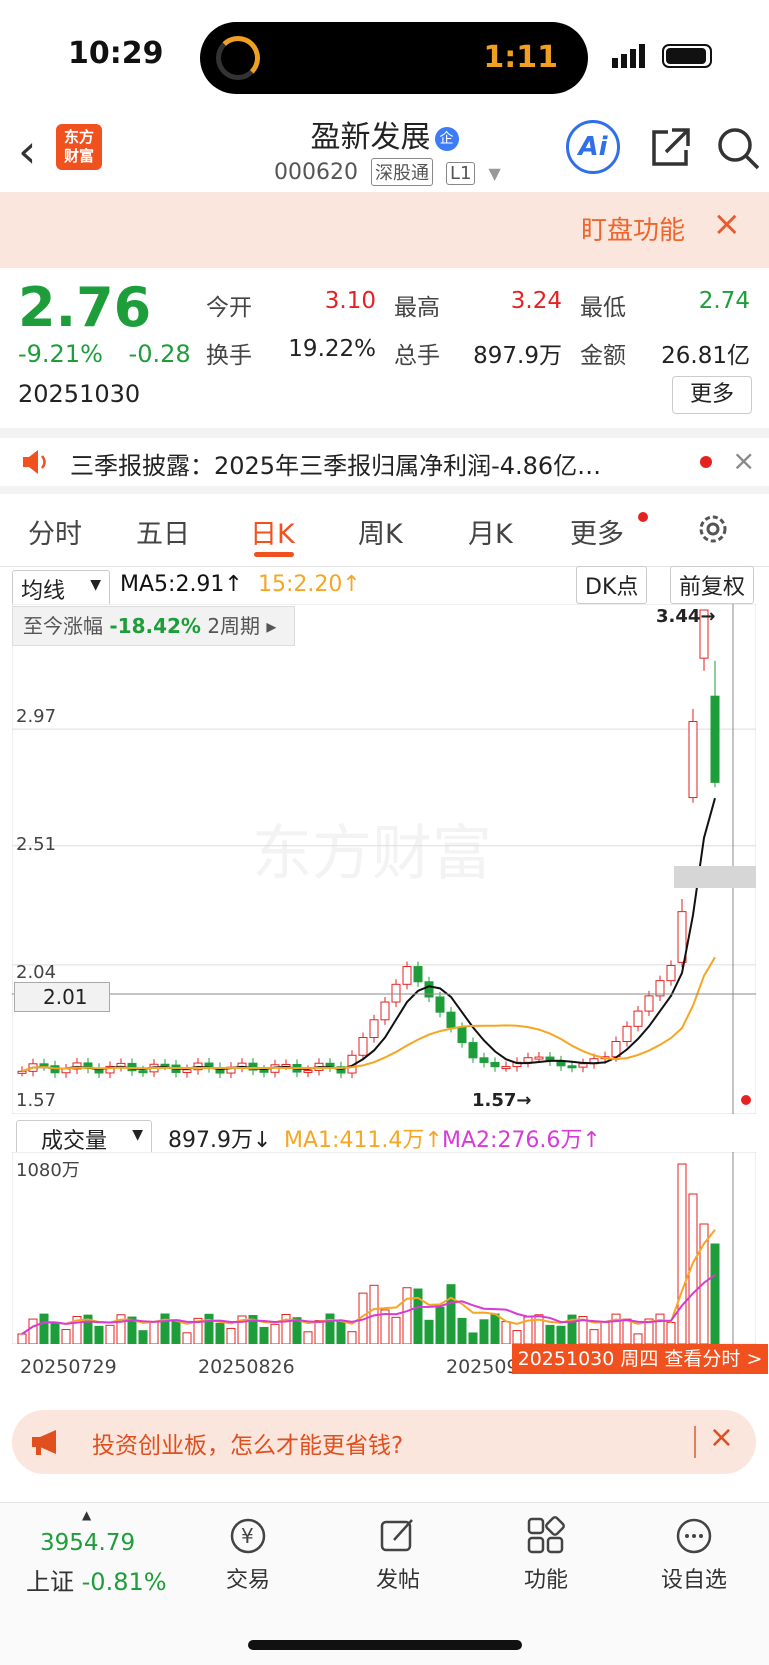 This screenshot has height=1665, width=769. I want to click on function-icon, so click(546, 1536).